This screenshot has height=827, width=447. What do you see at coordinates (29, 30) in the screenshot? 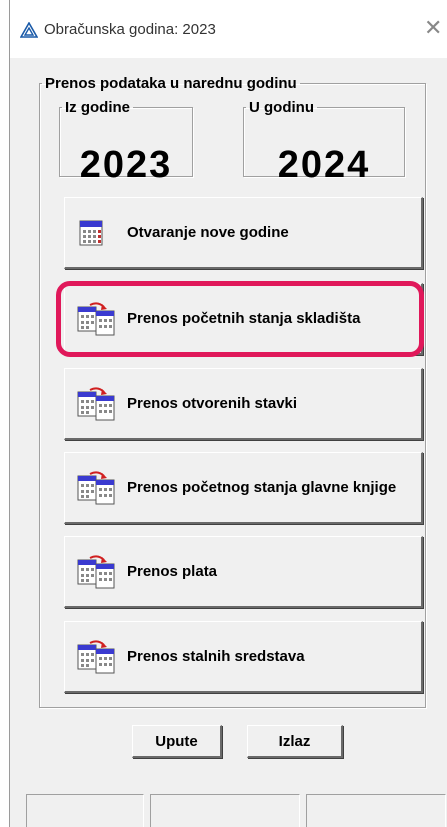
I see `app-logo-icon` at bounding box center [29, 30].